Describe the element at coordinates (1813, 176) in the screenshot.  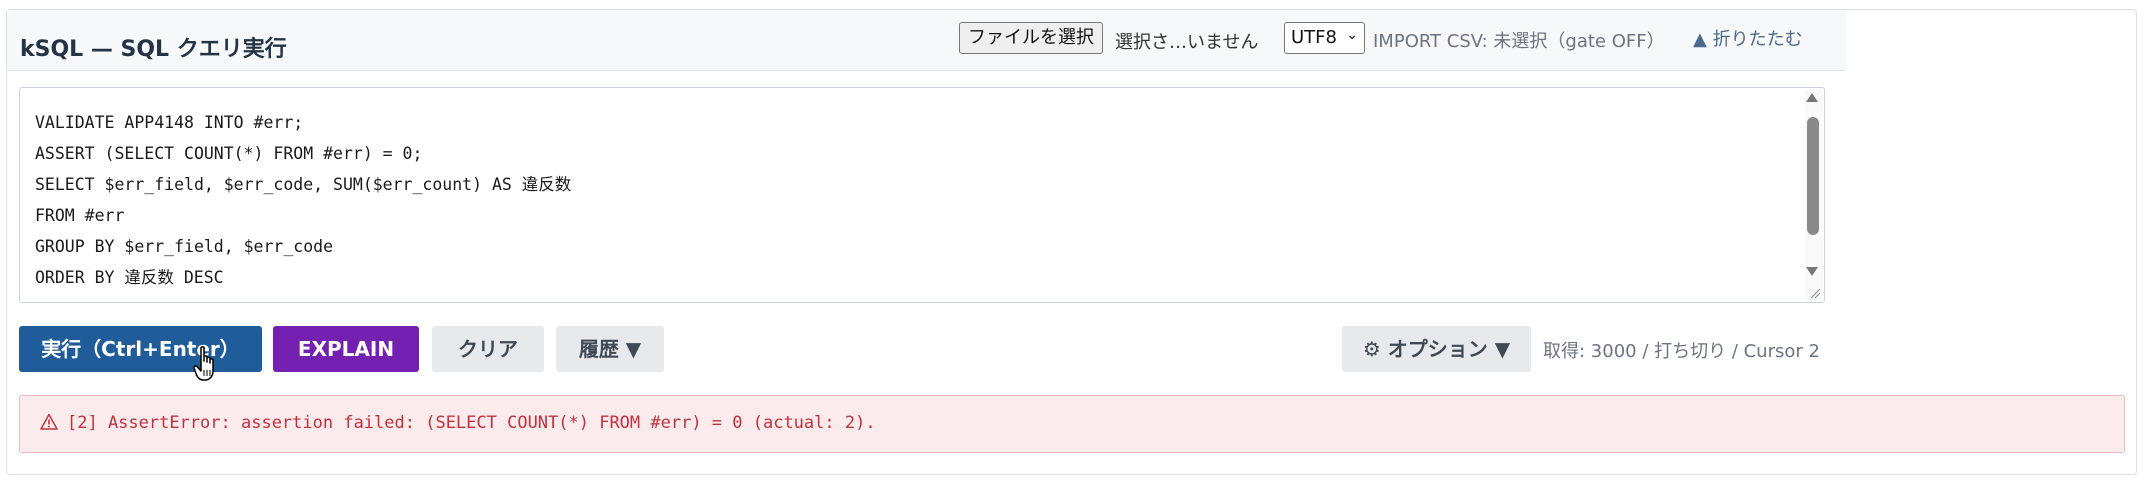
I see `scroll-thumb` at that location.